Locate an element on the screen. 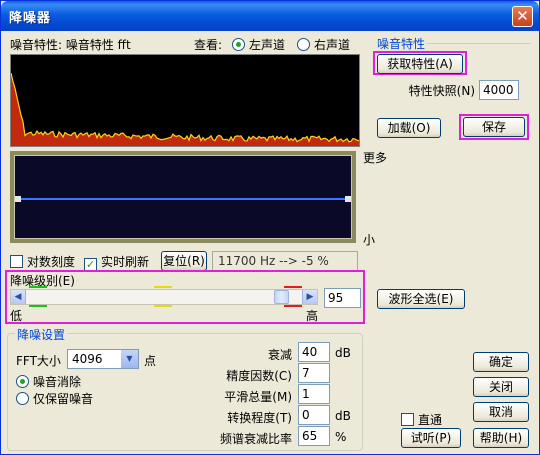 The width and height of the screenshot is (540, 455). spectrum-fill is located at coordinates (185, 109).